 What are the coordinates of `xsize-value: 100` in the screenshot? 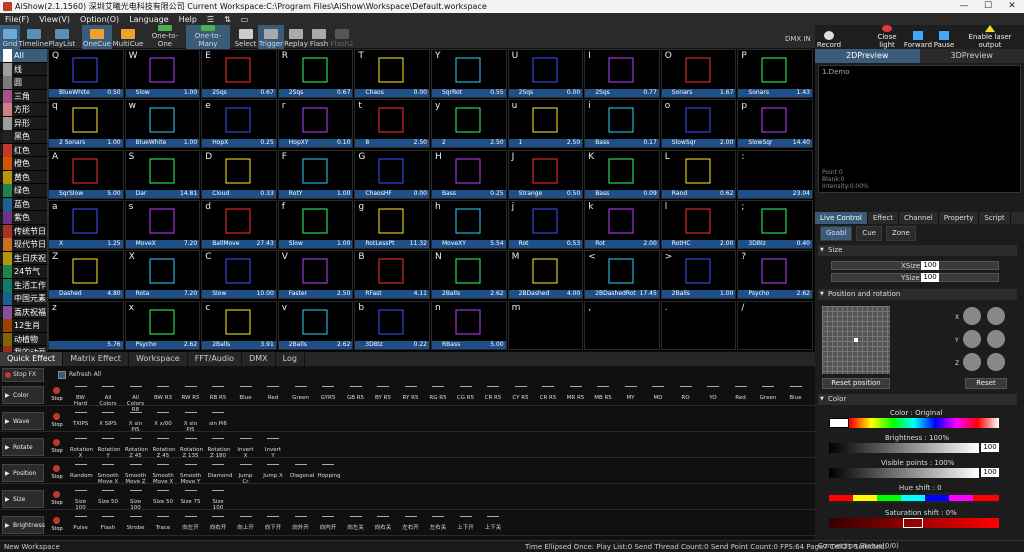 It's located at (930, 265).